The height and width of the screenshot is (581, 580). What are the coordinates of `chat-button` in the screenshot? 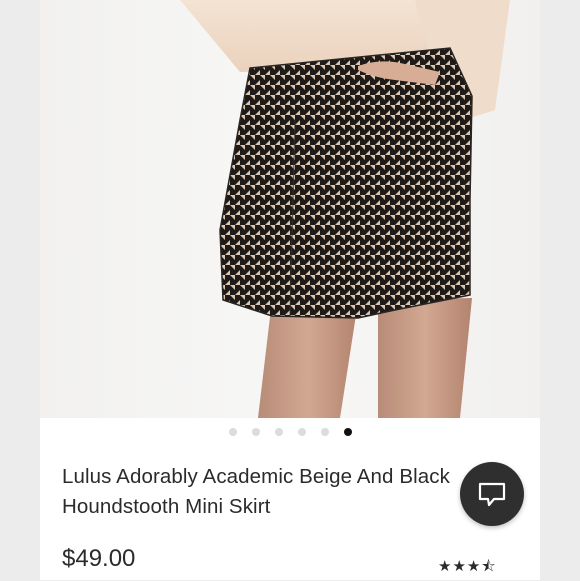 It's located at (492, 494).